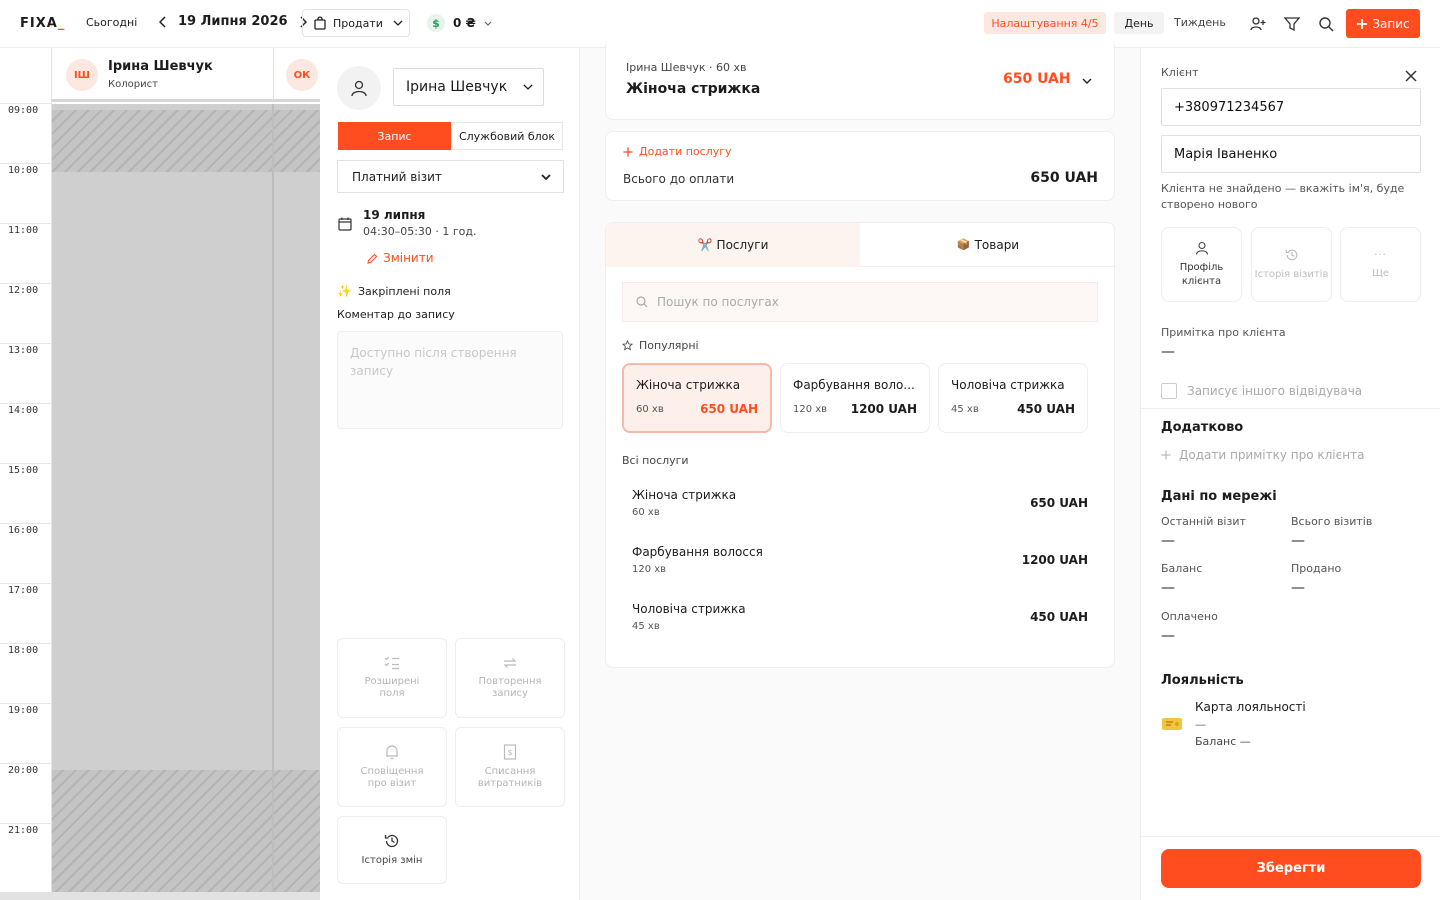 Image resolution: width=1440 pixels, height=900 pixels. I want to click on checkbox-icon, so click(1169, 391).